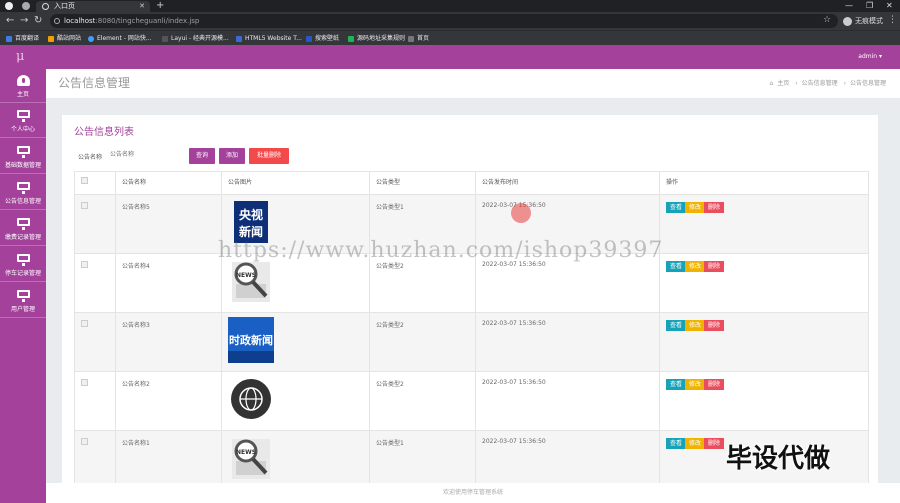  I want to click on sidebar-item-payments: 缴费记录管理, so click(23, 229).